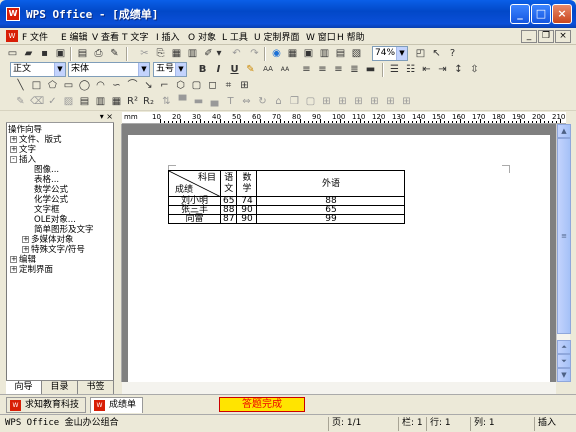  Describe the element at coordinates (38, 69) in the screenshot. I see `style-select: 正文 ▼` at that location.